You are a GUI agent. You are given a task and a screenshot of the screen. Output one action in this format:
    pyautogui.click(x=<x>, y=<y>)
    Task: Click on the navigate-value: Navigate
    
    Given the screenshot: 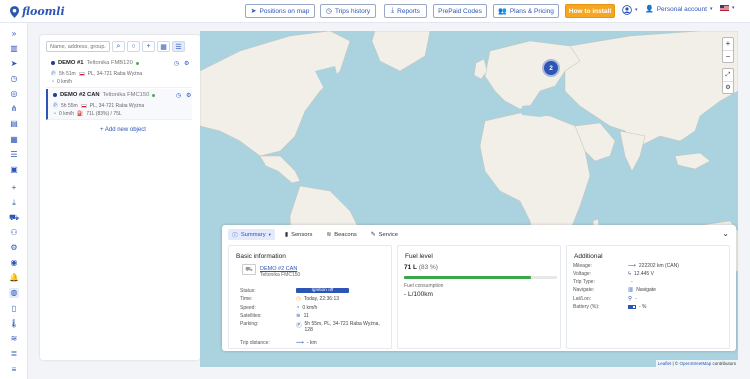 What is the action you would take?
    pyautogui.click(x=646, y=290)
    